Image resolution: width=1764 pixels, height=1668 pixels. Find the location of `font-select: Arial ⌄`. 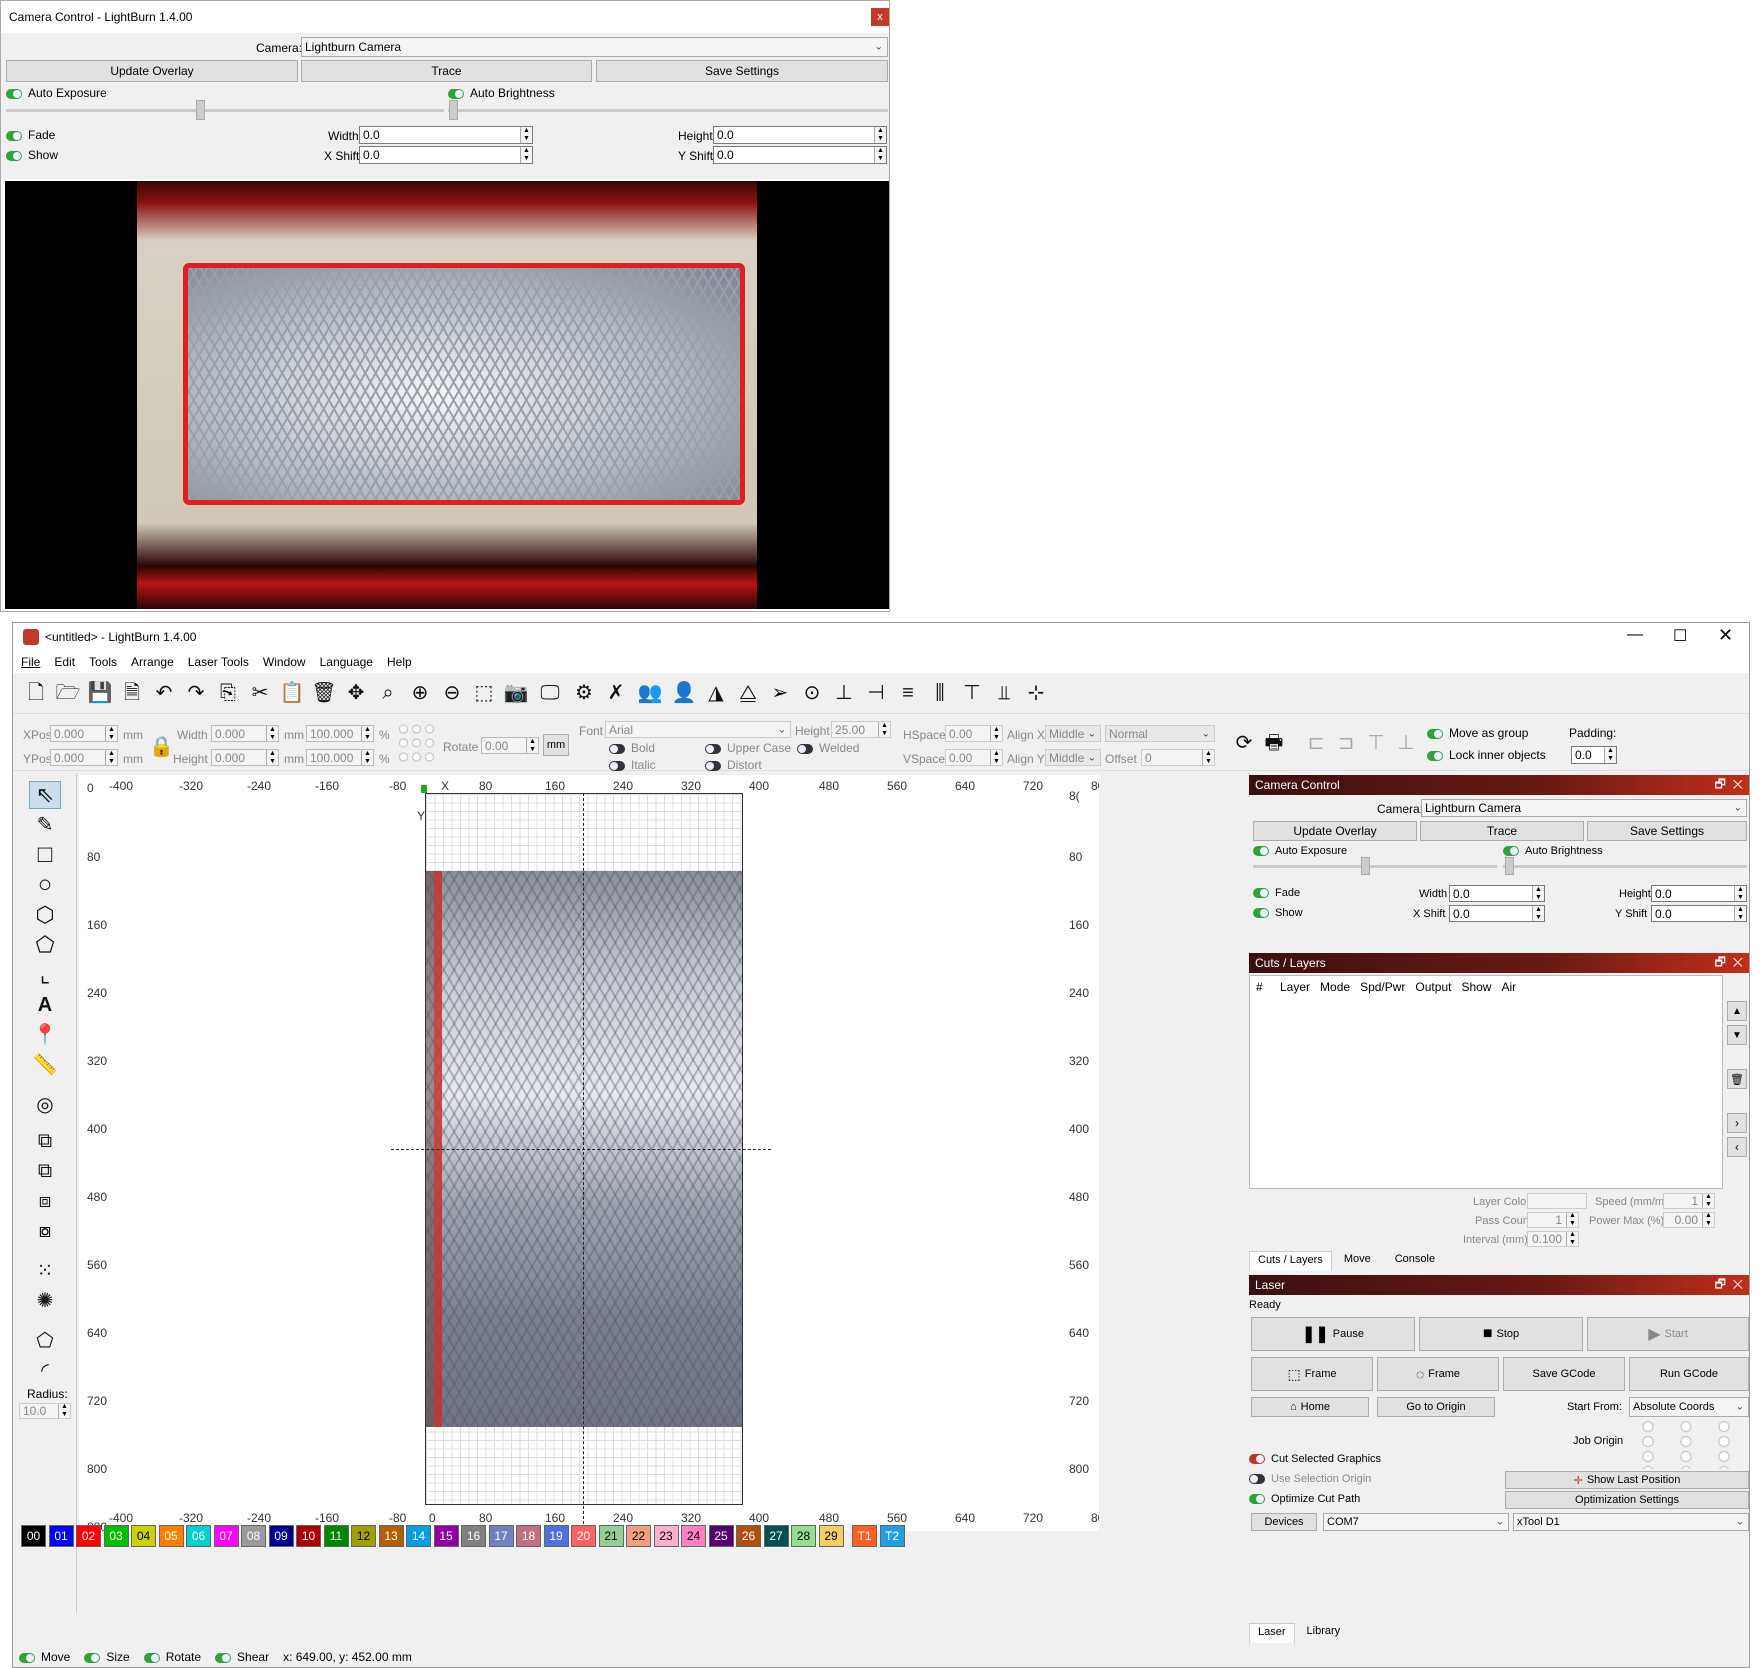

font-select: Arial ⌄ is located at coordinates (698, 729).